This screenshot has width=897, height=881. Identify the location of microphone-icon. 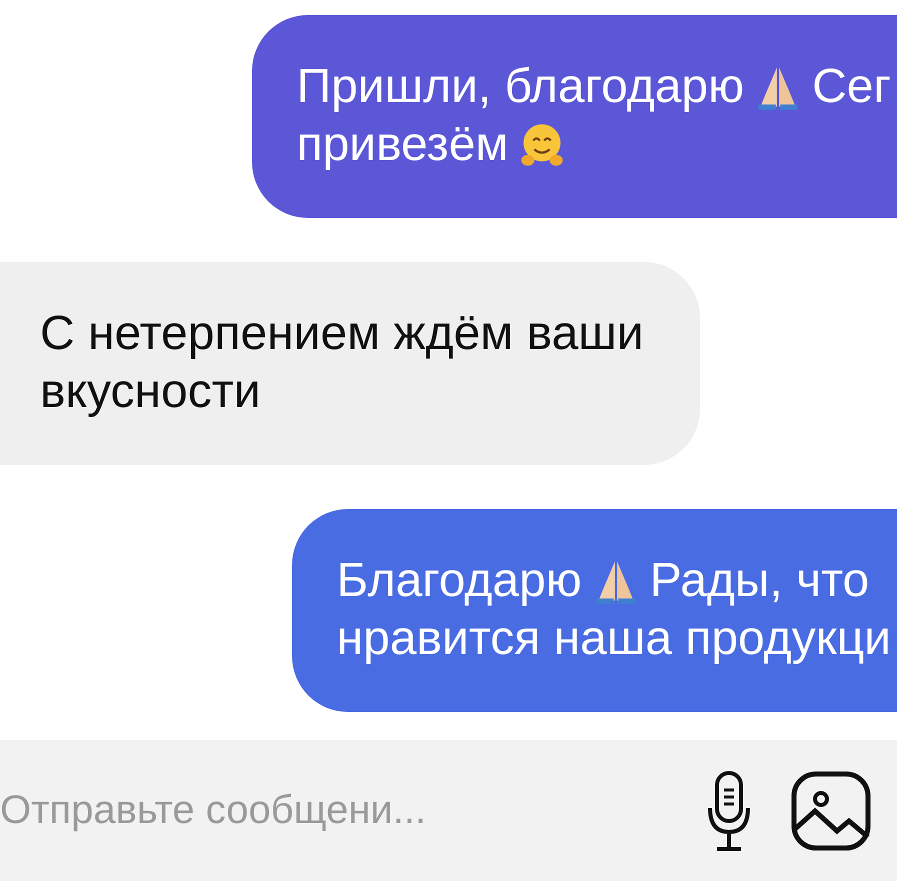
(729, 811).